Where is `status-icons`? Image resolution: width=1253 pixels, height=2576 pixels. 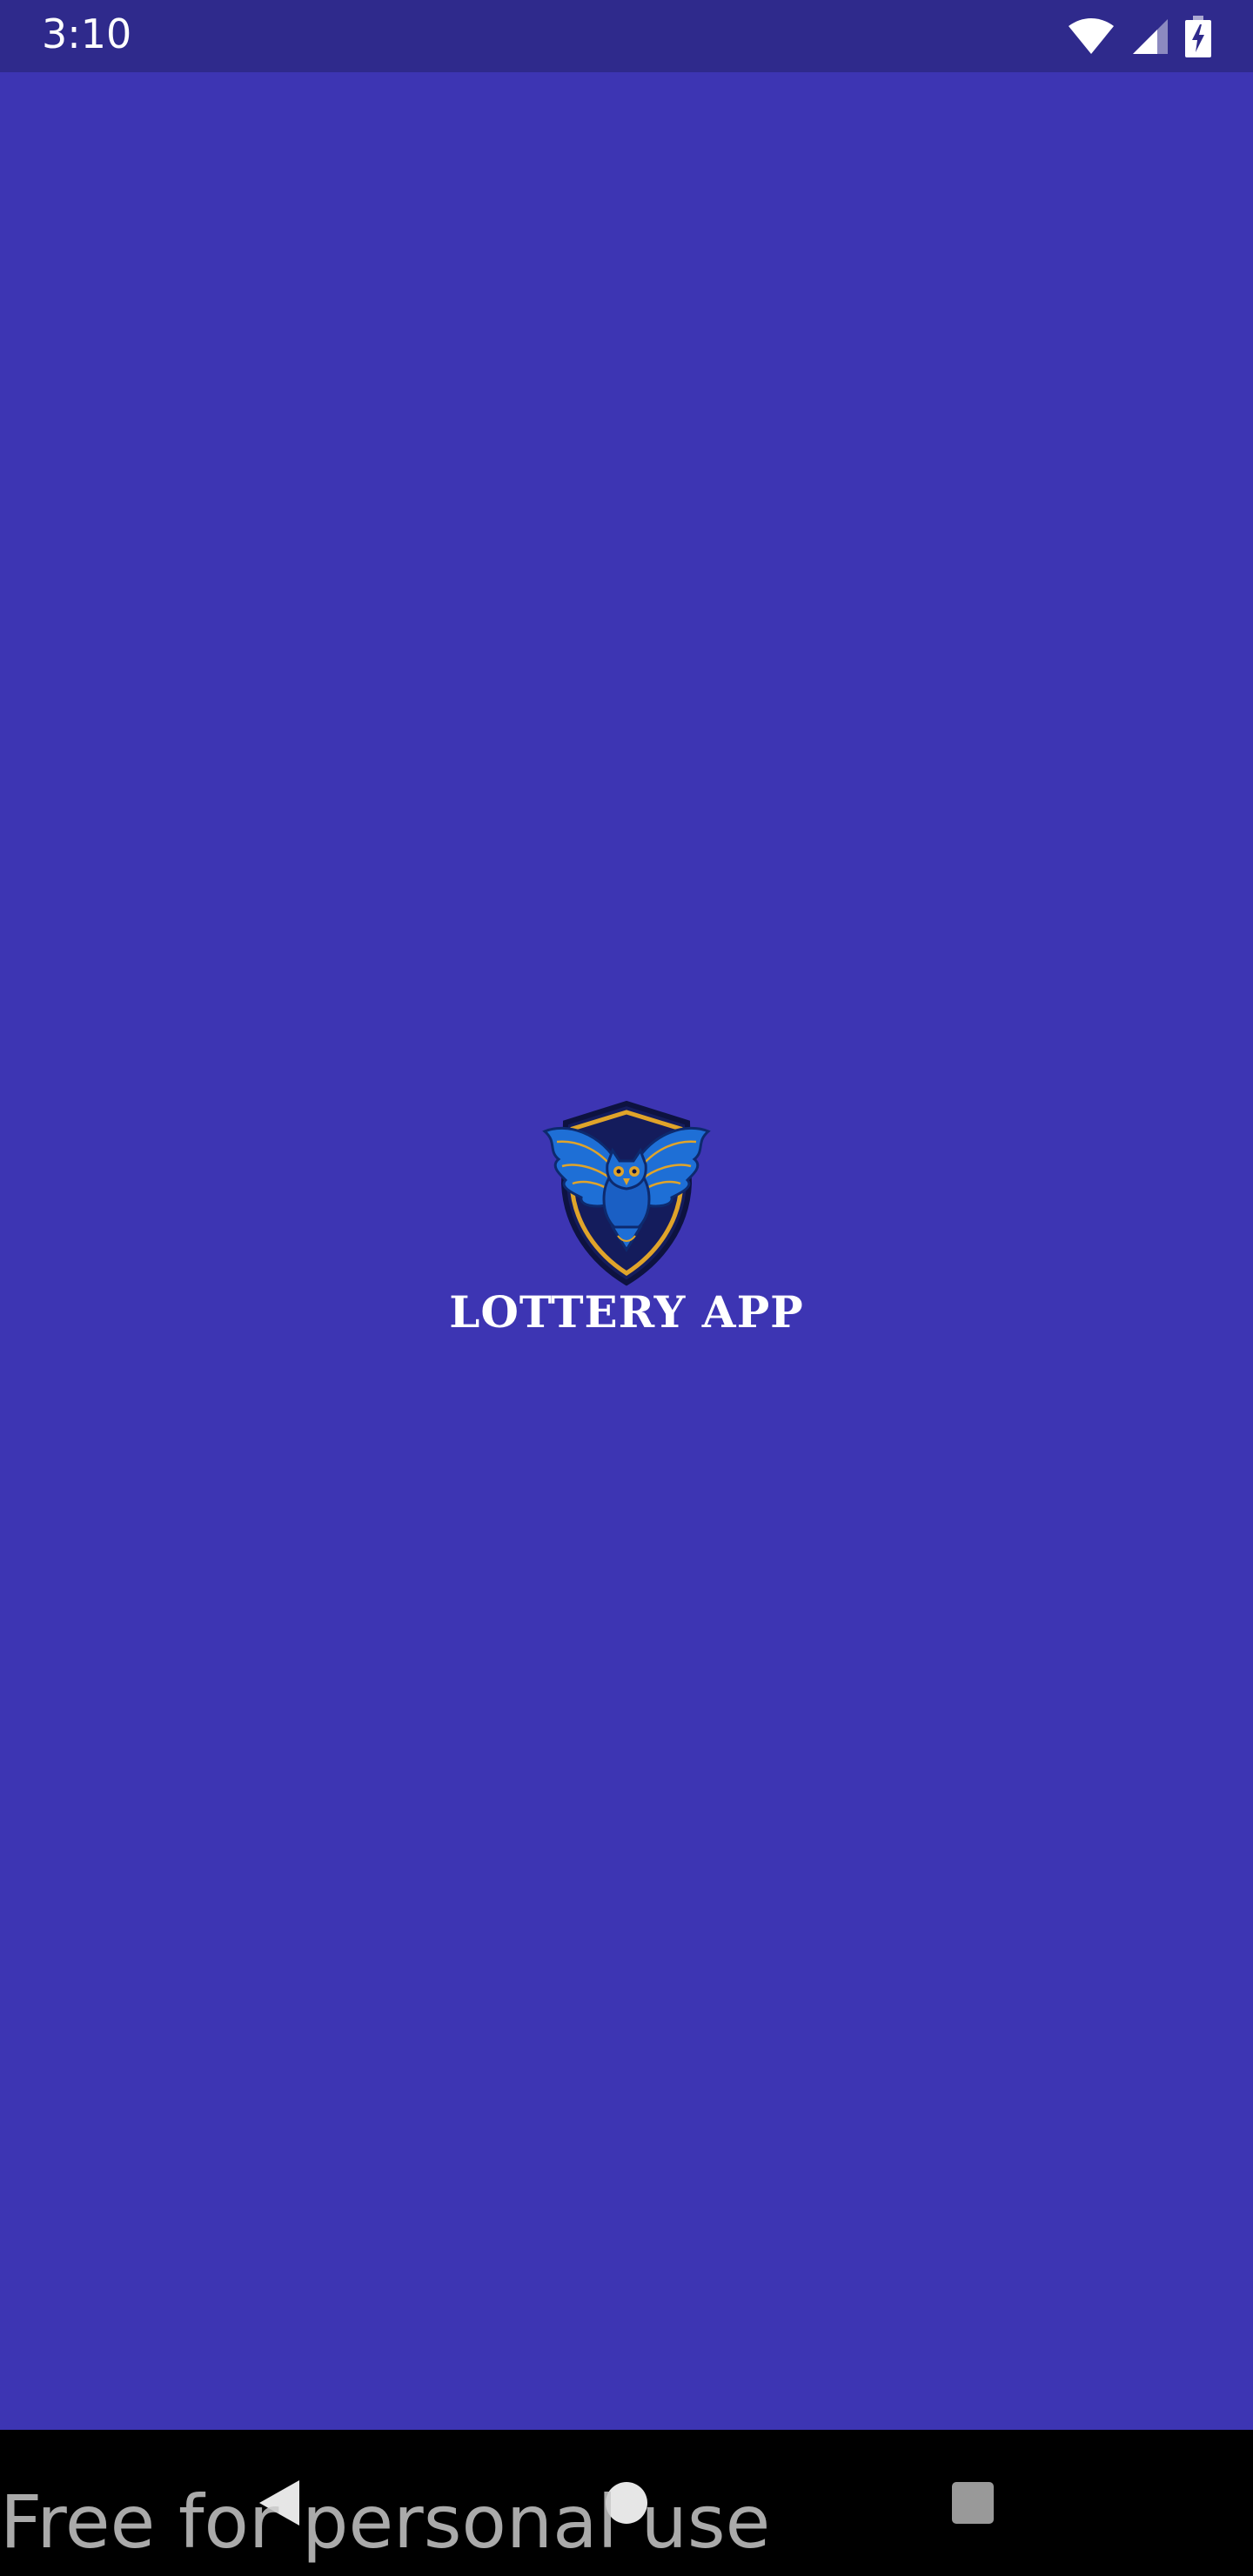
status-icons is located at coordinates (1139, 37).